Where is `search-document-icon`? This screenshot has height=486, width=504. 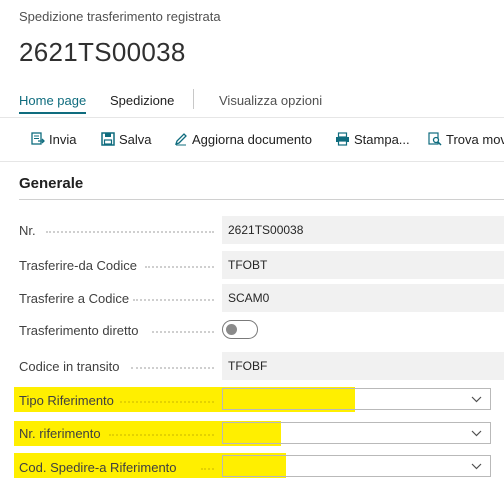 search-document-icon is located at coordinates (435, 139).